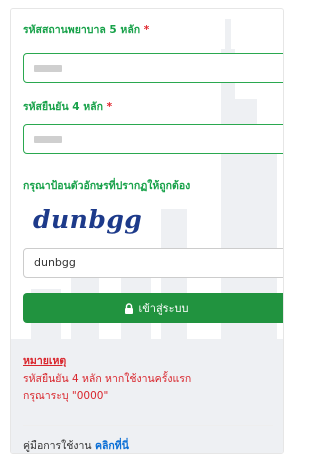  Describe the element at coordinates (68, 107) in the screenshot. I see `confirm-code-label: รหัสยืนยัน 4 หลัก *` at that location.